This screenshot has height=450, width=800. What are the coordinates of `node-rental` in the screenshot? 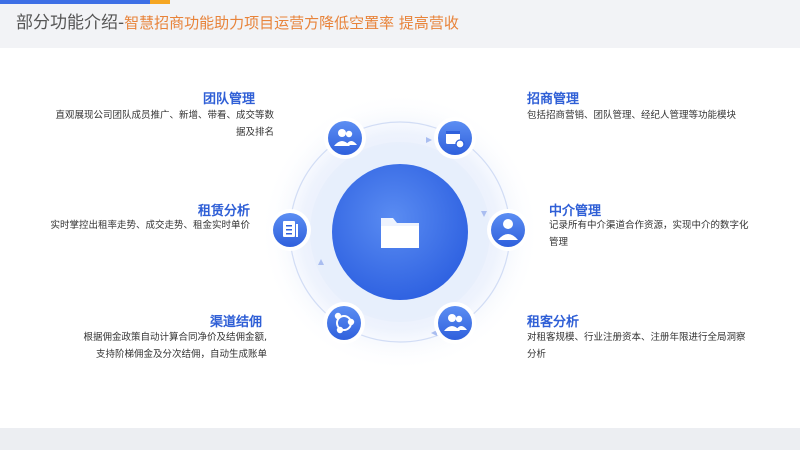 It's located at (290, 230).